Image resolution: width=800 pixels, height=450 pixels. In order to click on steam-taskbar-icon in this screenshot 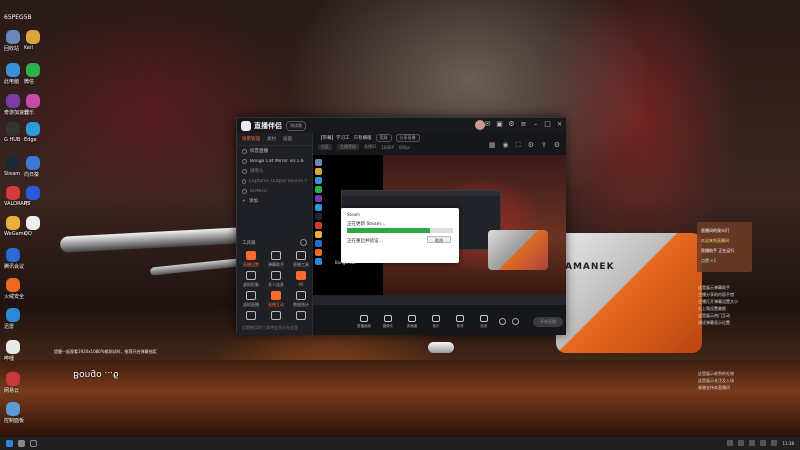, I will do `click(33, 443)`.